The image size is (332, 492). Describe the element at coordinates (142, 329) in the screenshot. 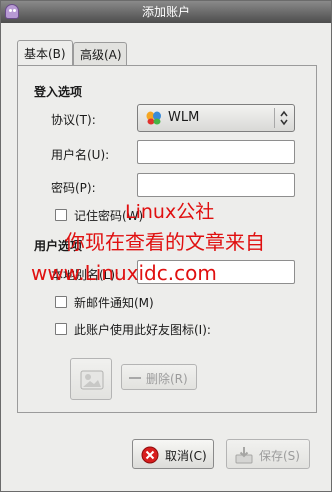

I see `buddy-icon-label: 此账户使用此好友图标(I):` at that location.